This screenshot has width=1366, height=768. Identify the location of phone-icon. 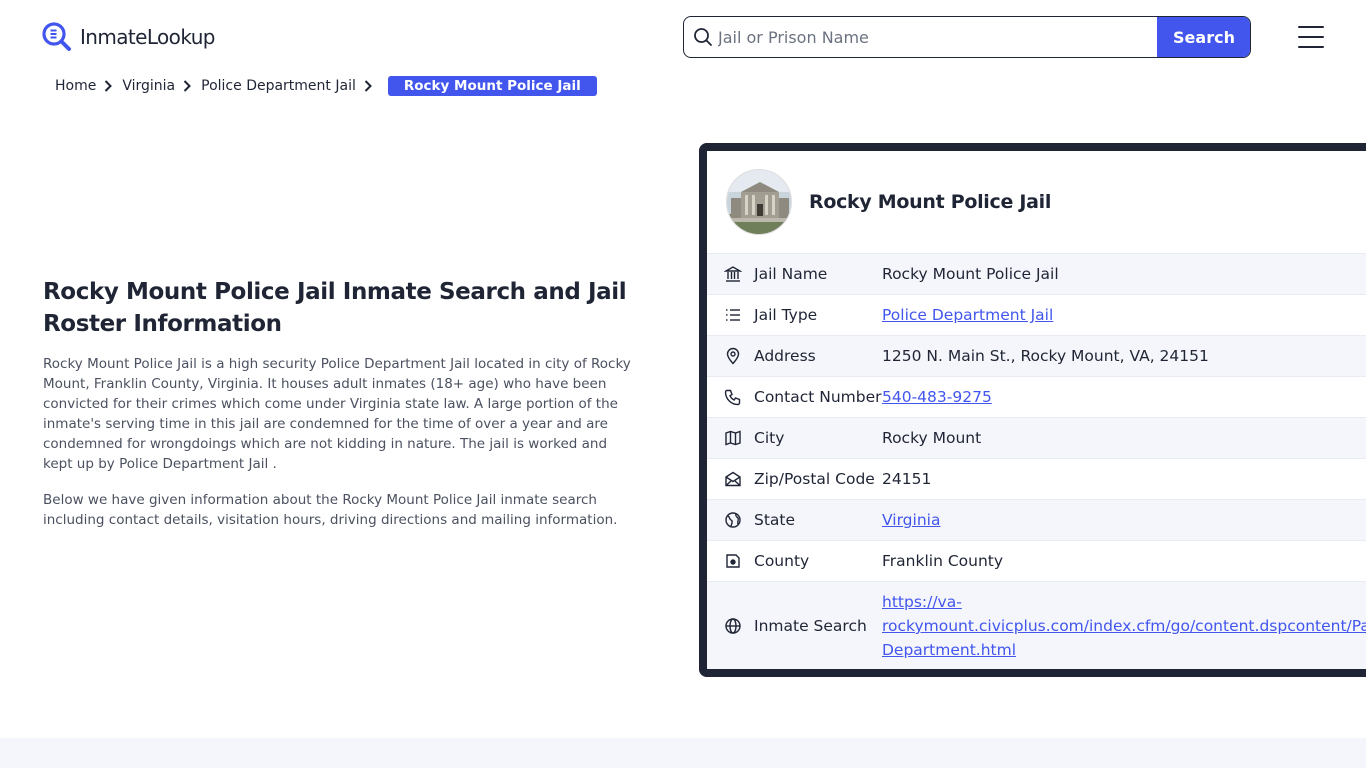
(730, 397).